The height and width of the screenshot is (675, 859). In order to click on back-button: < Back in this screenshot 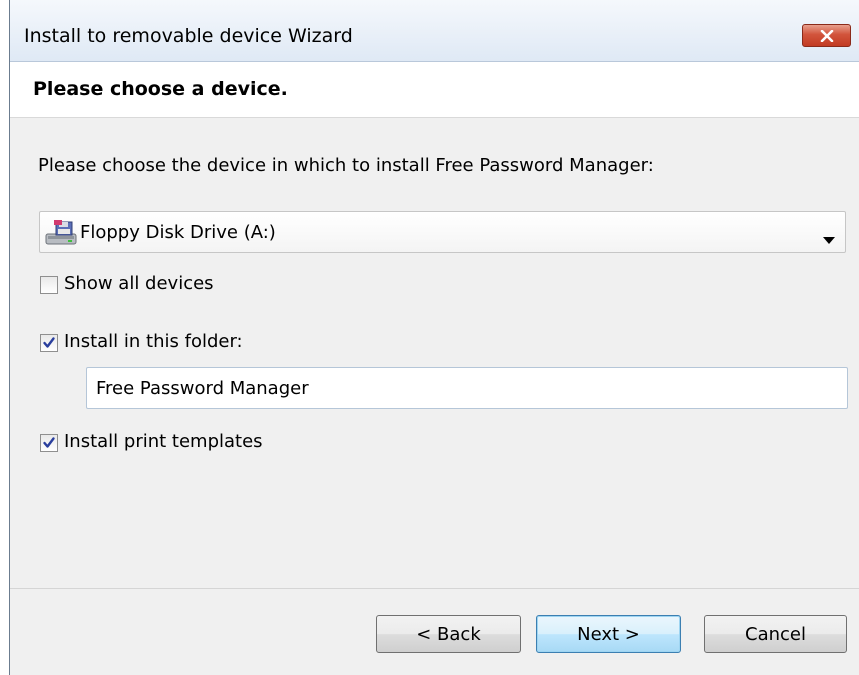, I will do `click(448, 634)`.